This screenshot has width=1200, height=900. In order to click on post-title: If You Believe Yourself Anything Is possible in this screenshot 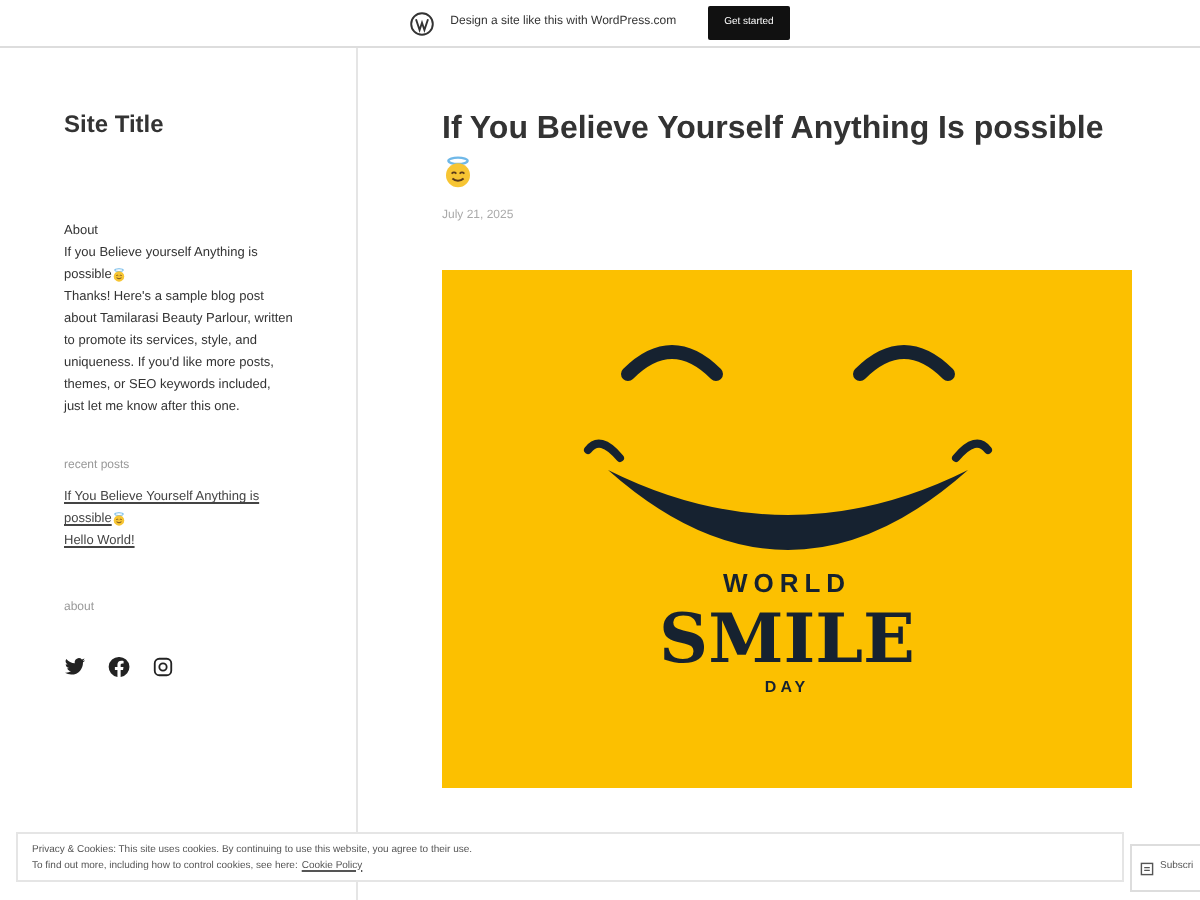, I will do `click(787, 150)`.